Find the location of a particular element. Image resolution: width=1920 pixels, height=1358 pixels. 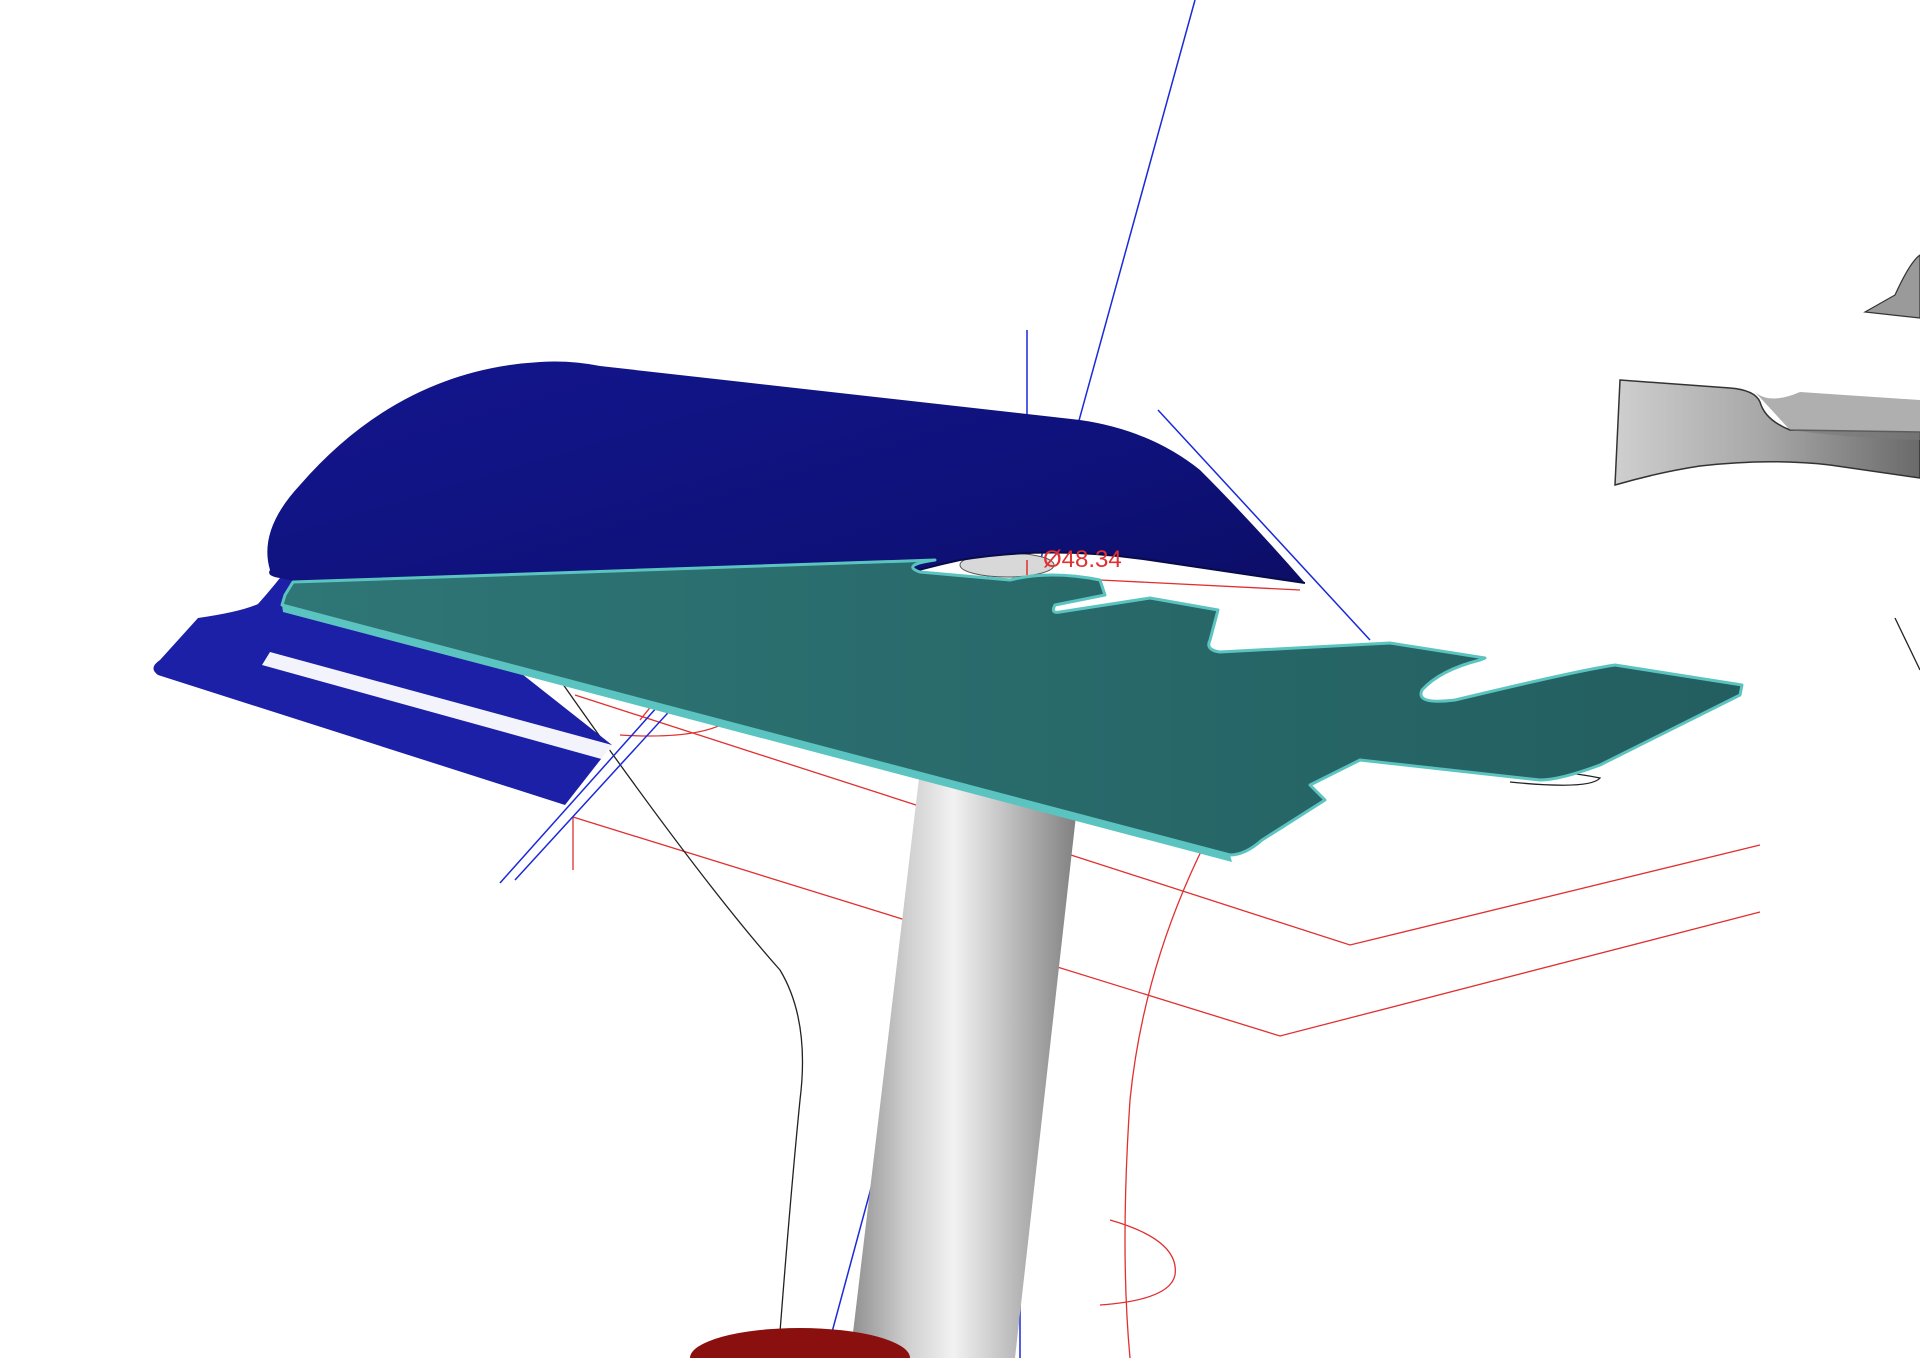

diameter-label: Ø48.34 is located at coordinates (1082, 559).